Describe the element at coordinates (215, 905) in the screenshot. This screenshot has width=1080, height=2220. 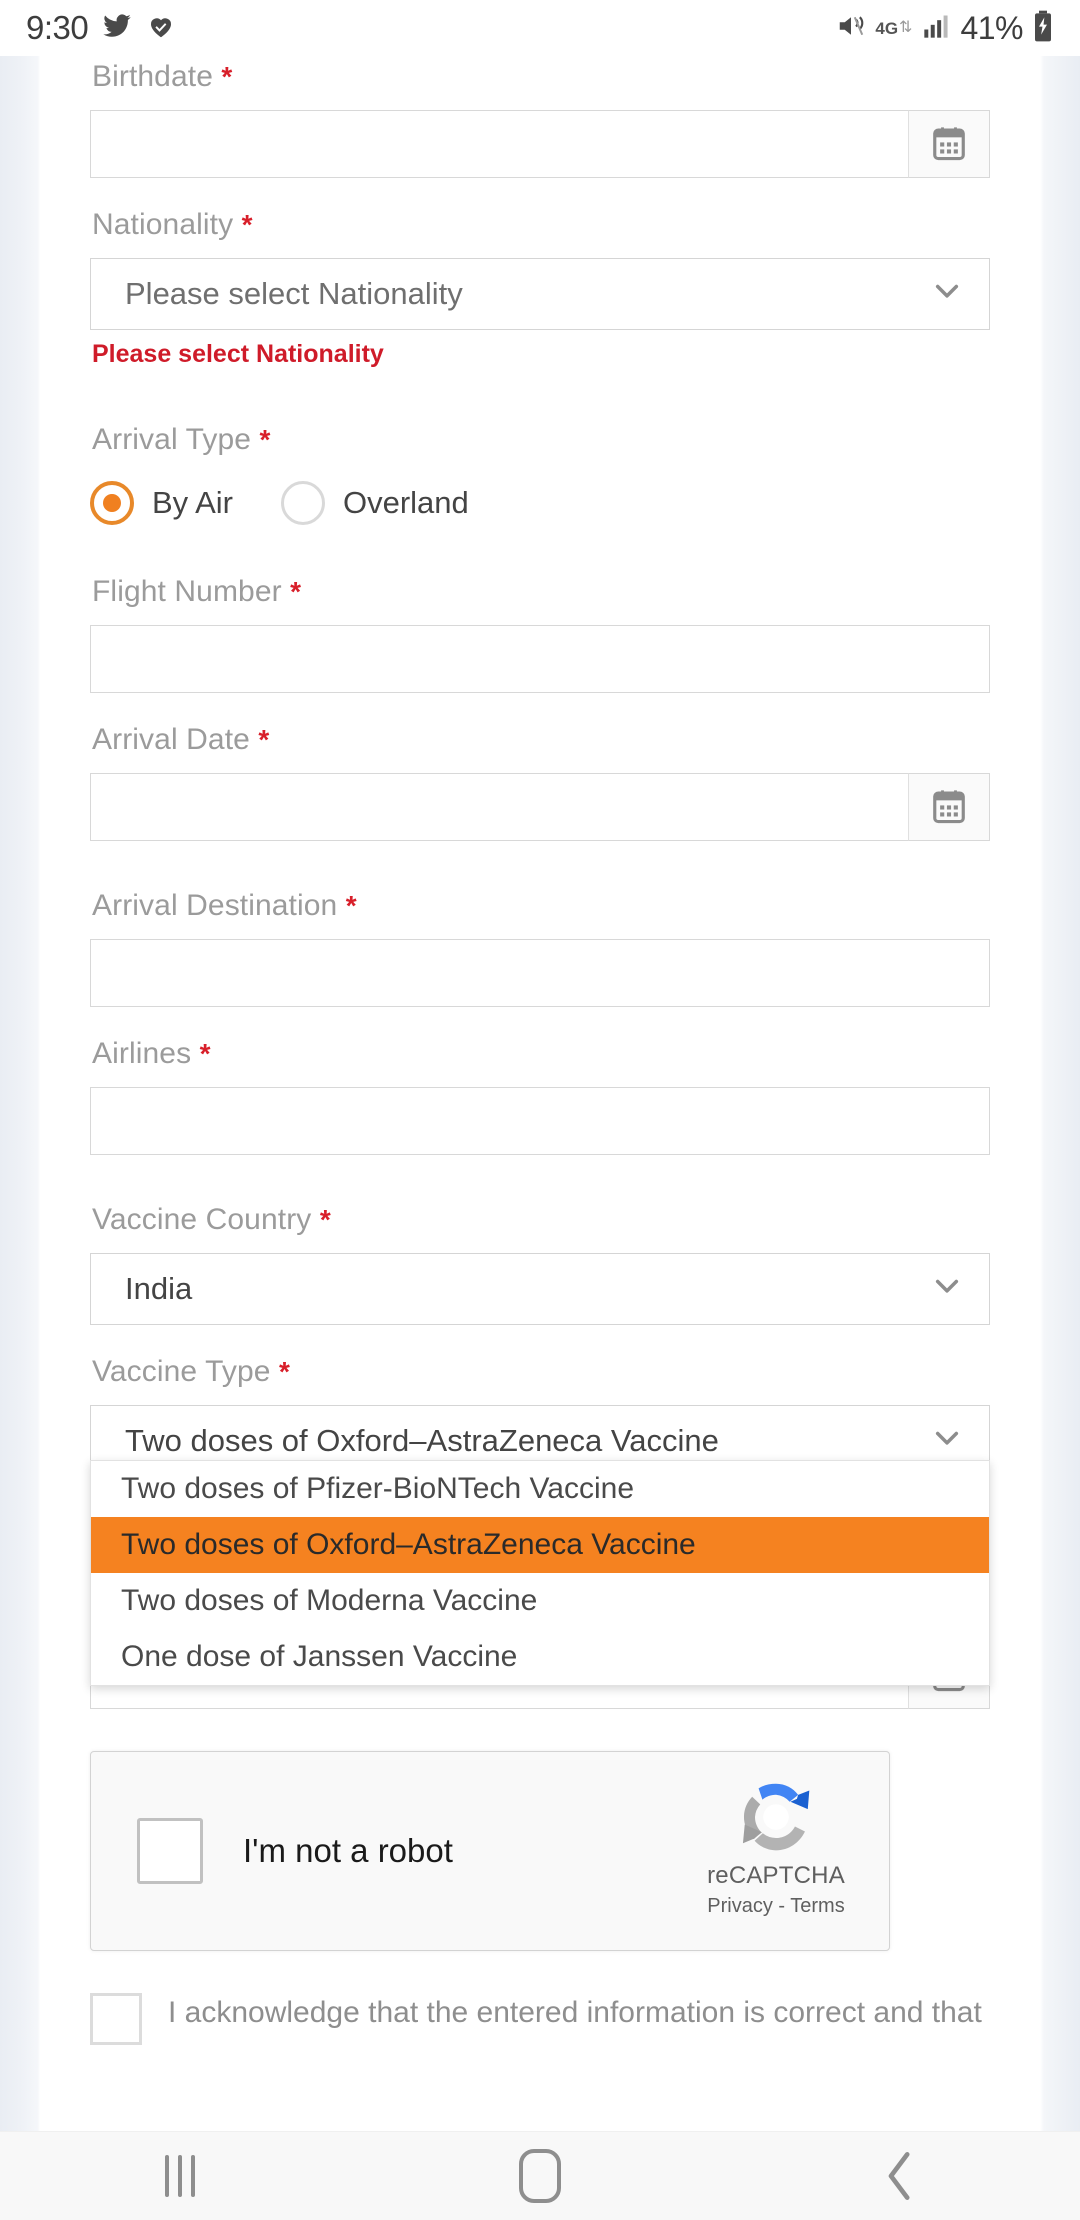
I see `arrival-destination-label-text: Arrival Destination` at that location.